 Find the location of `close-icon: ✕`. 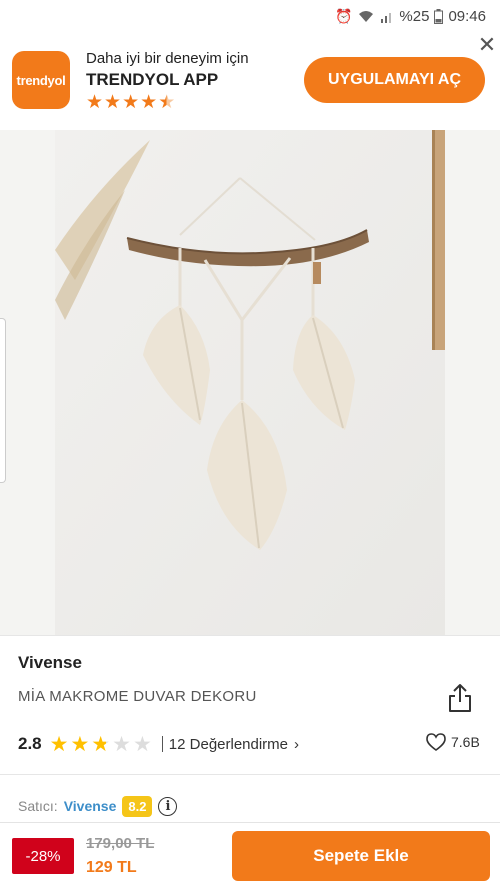

close-icon: ✕ is located at coordinates (487, 44).